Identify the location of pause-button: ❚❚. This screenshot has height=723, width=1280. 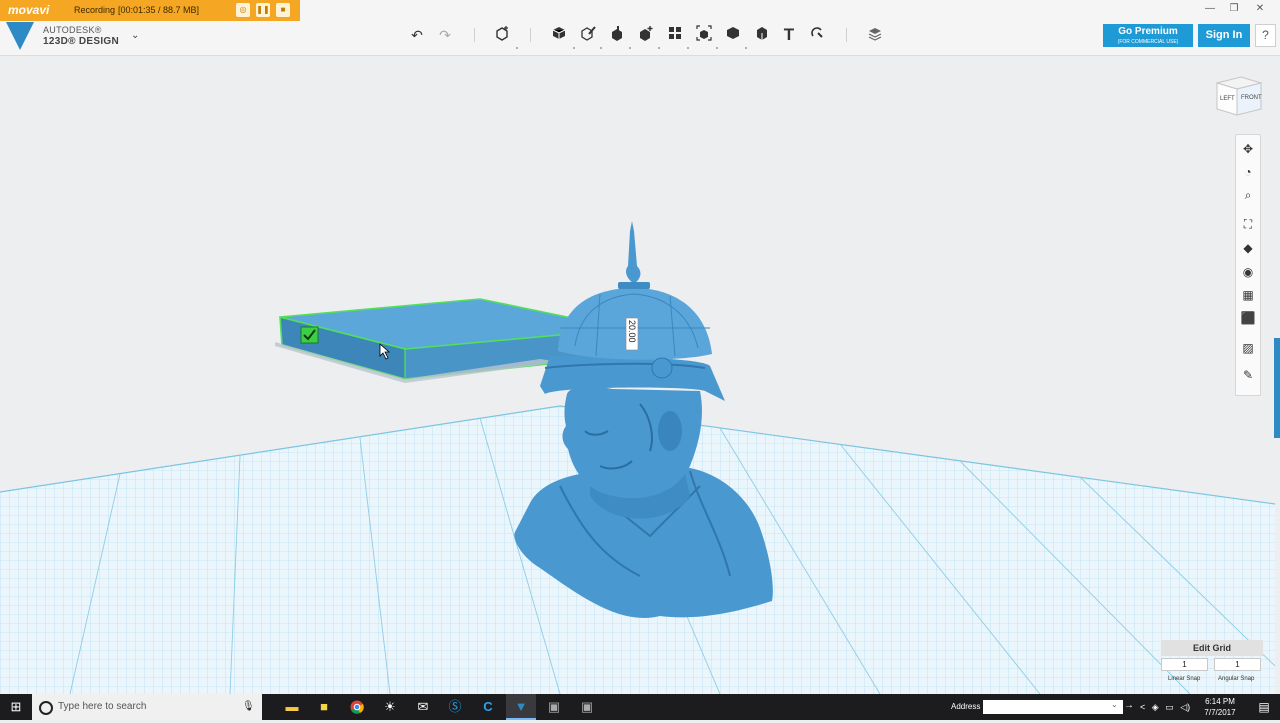
(263, 10).